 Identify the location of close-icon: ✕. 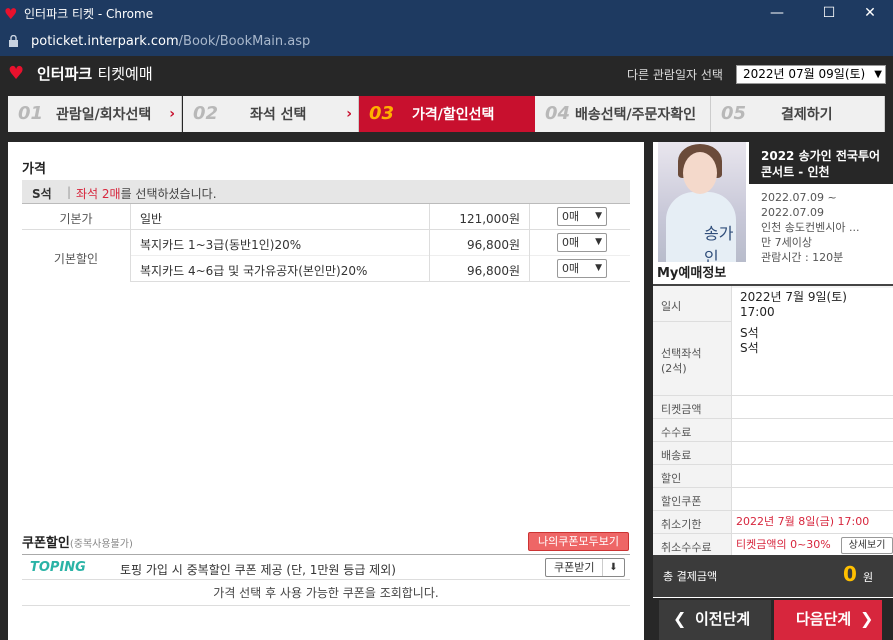
(870, 14).